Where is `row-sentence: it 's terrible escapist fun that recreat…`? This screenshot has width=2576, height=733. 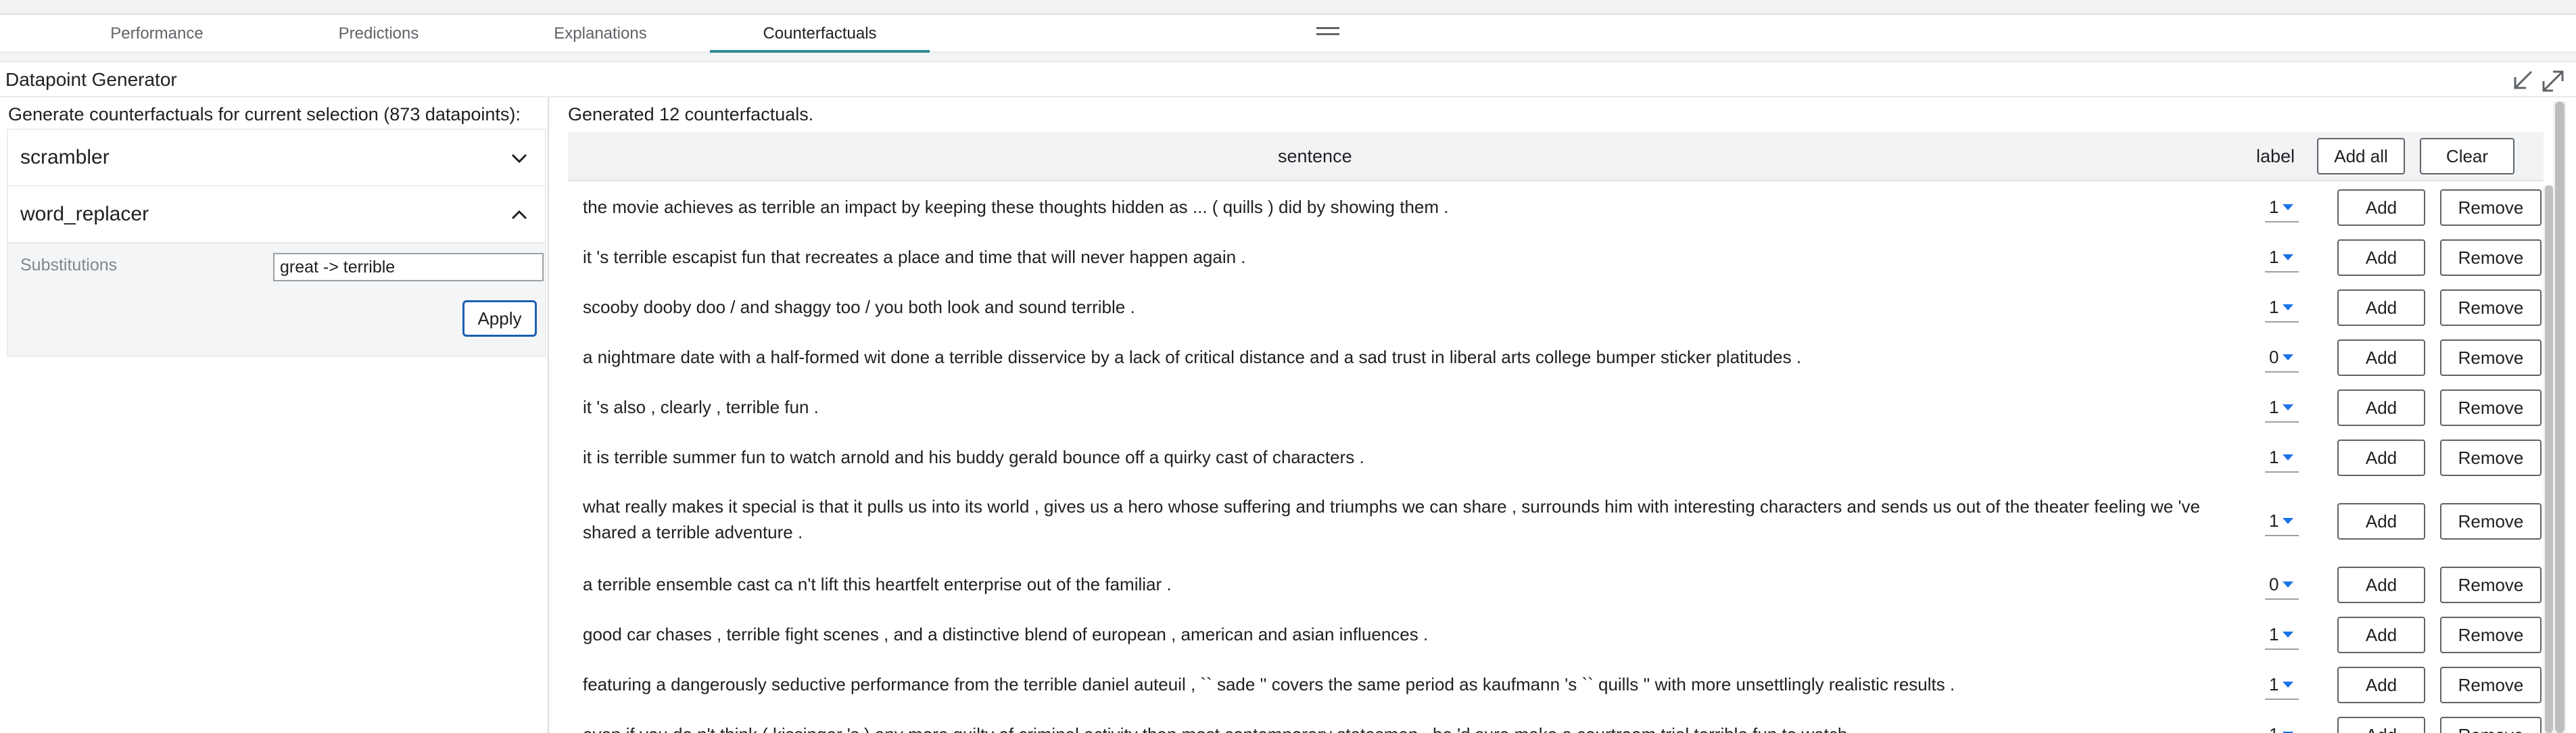
row-sentence: it 's terrible escapist fun that recreat… is located at coordinates (914, 257).